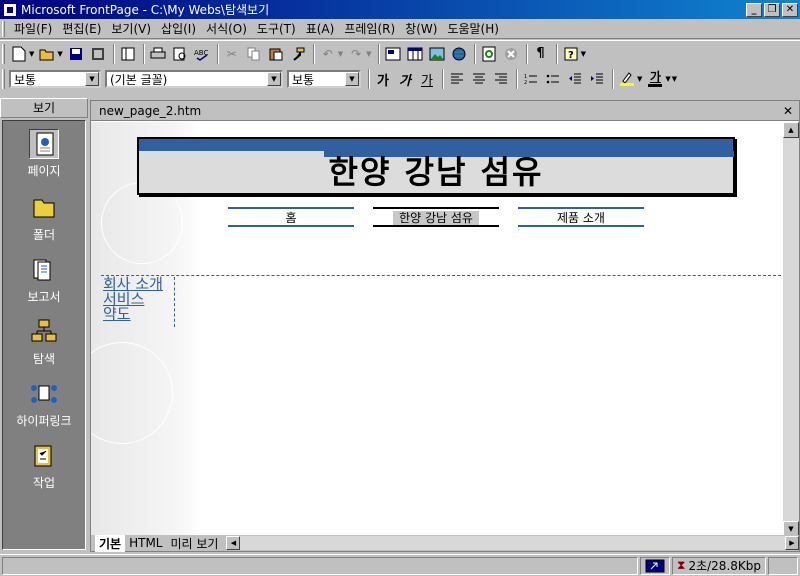 This screenshot has width=800, height=576. What do you see at coordinates (681, 565) in the screenshot?
I see `hourglass-icon: ⧗` at bounding box center [681, 565].